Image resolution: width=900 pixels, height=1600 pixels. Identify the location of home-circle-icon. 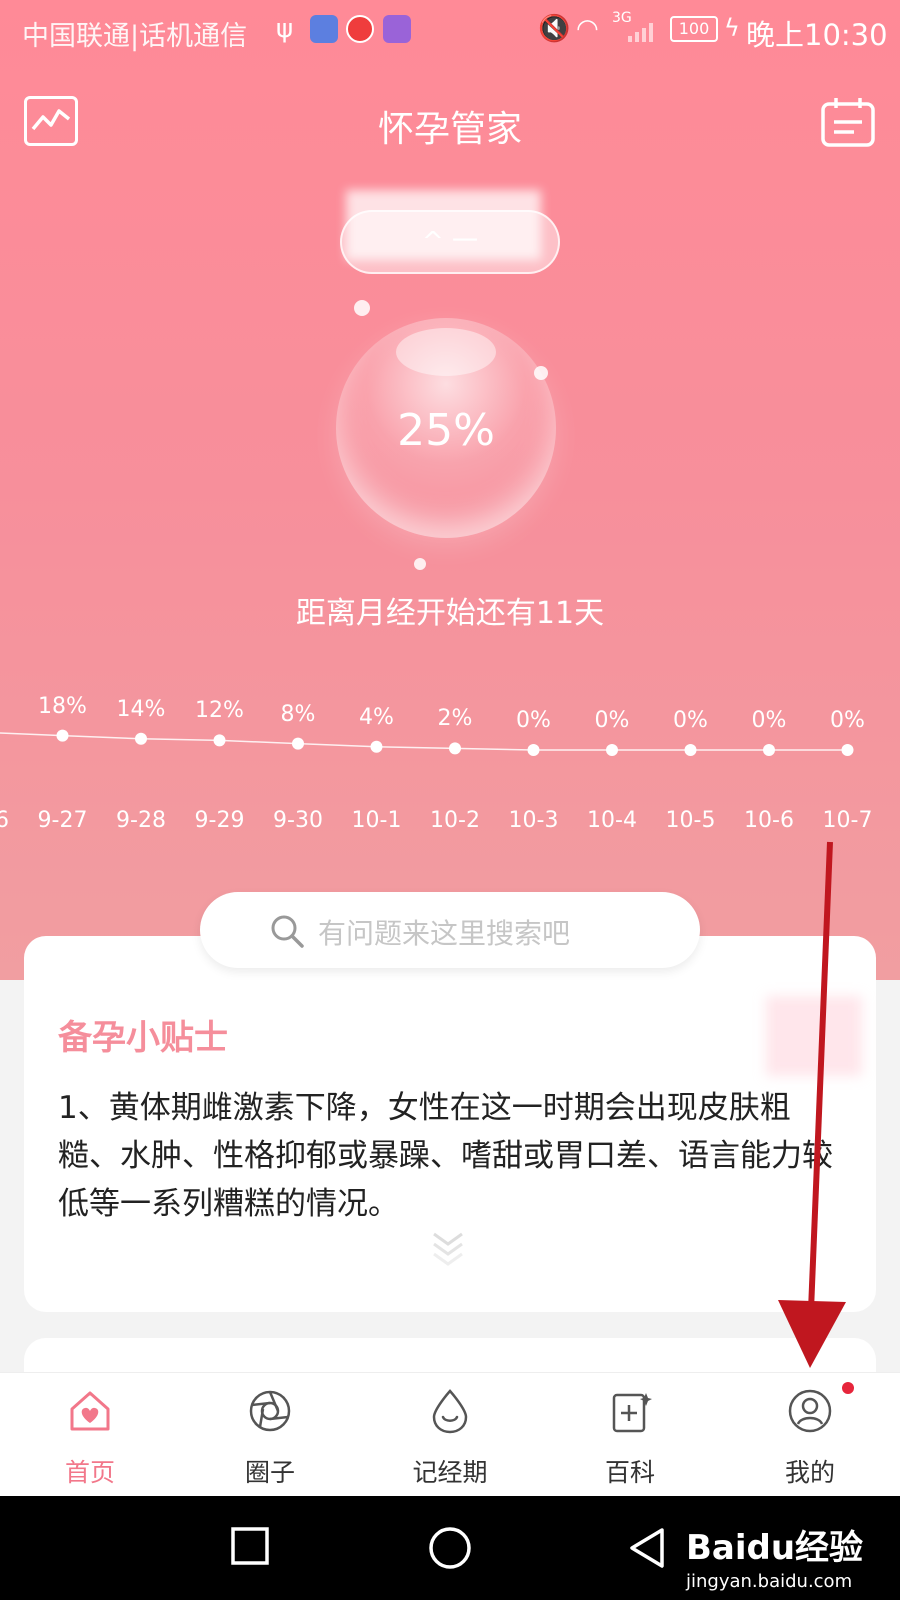
(450, 1548).